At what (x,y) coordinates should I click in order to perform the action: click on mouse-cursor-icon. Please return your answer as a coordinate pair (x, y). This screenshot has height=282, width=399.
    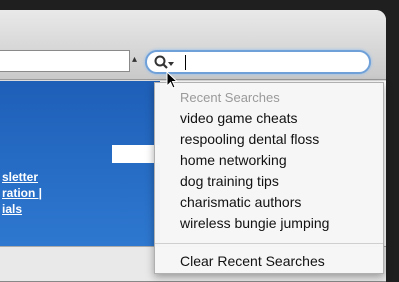
    Looking at the image, I should click on (172, 80).